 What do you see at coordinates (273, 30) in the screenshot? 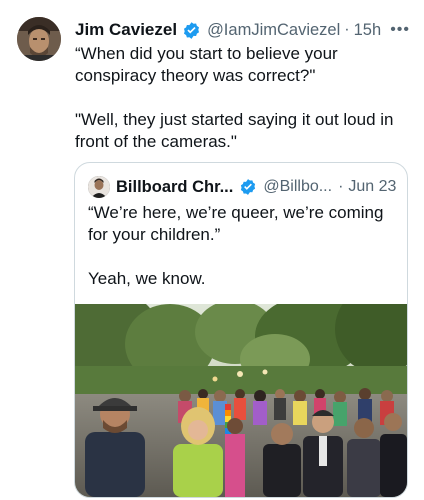
I see `author-handle: @IamJimCaviezel` at bounding box center [273, 30].